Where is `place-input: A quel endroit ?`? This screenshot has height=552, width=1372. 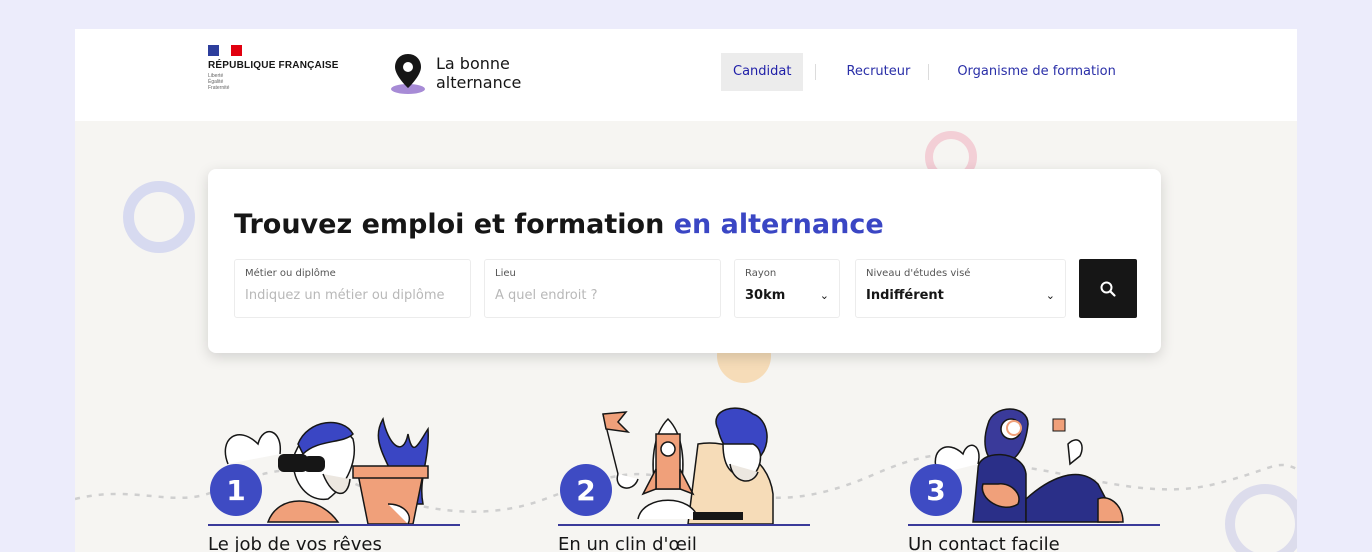 place-input: A quel endroit ? is located at coordinates (602, 295).